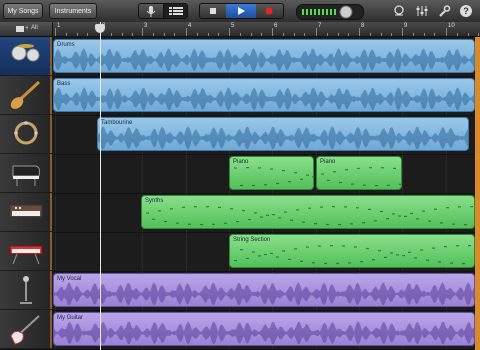 The height and width of the screenshot is (350, 480). I want to click on level-meter, so click(330, 12).